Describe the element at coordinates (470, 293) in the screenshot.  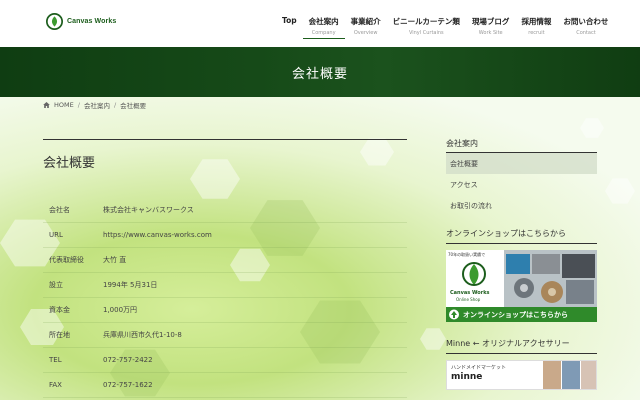
I see `shop-banner-brand: Canvas Works` at that location.